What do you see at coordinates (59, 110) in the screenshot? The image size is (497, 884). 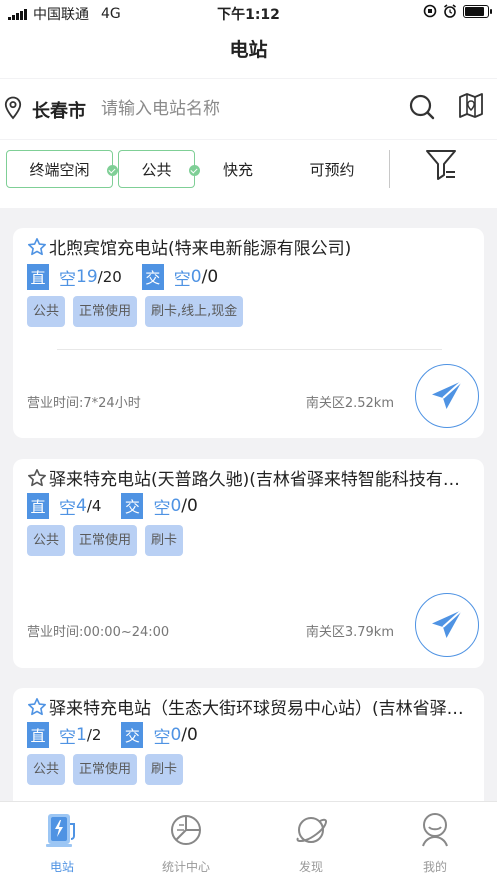 I see `city-selector: 长春市` at bounding box center [59, 110].